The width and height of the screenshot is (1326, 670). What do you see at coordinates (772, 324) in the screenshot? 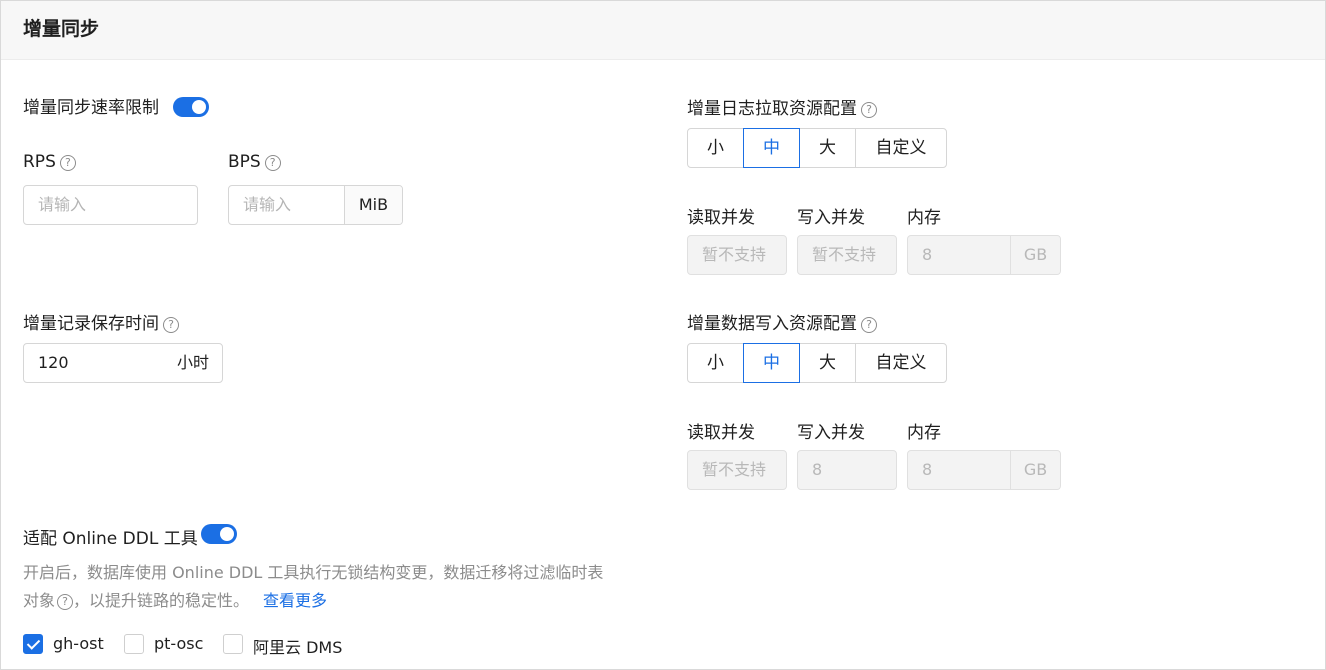
I see `data-write-label: 增量数据写入资源配置` at bounding box center [772, 324].